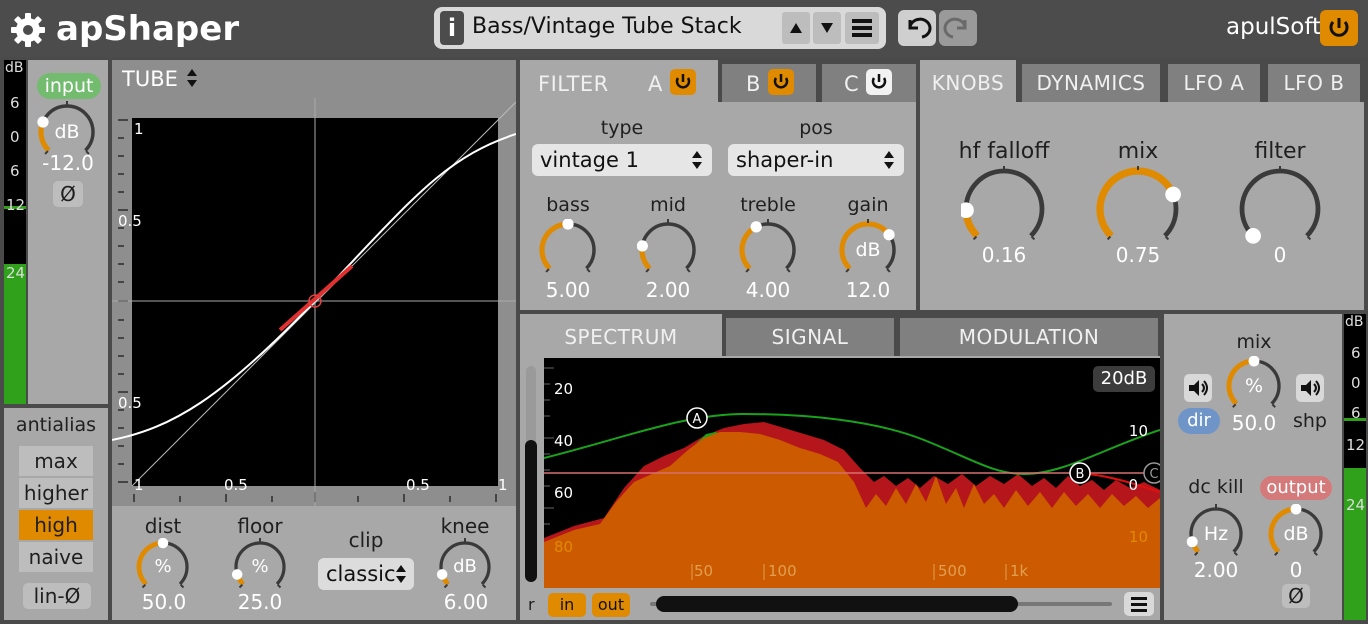 The image size is (1368, 624). I want to click on bypass-power-button, so click(1339, 28).